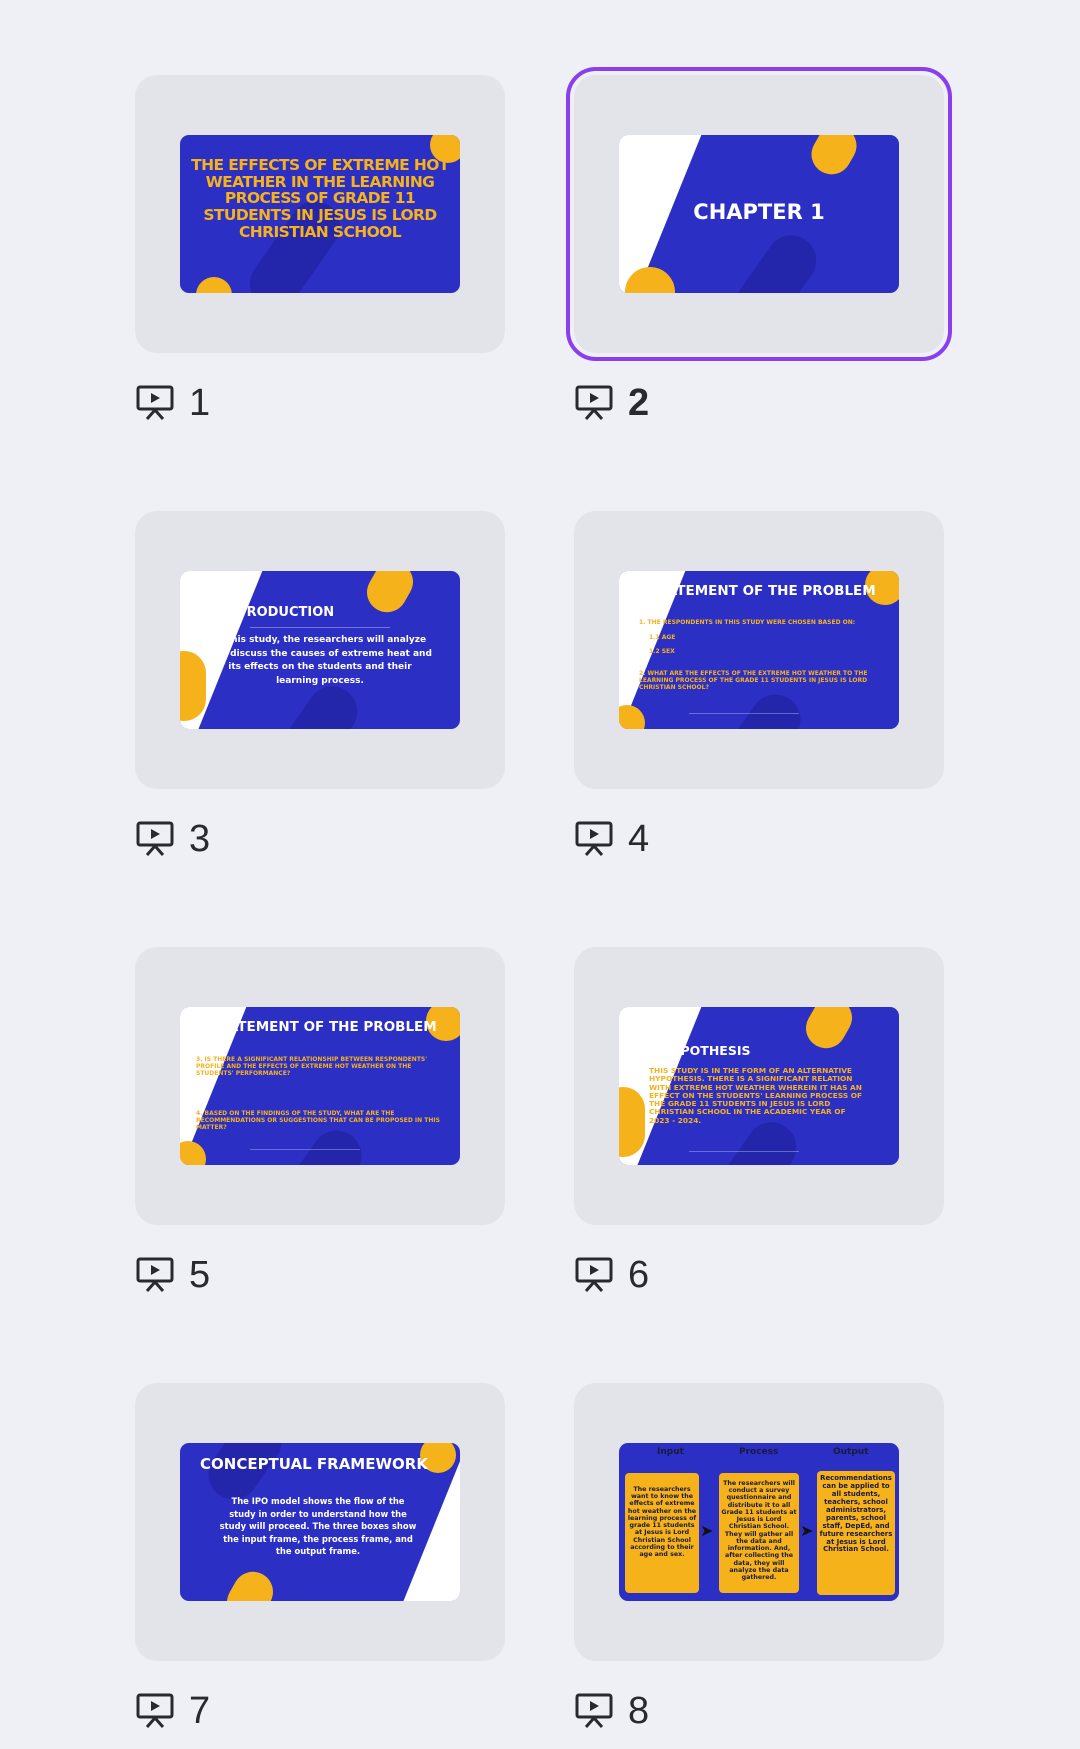  What do you see at coordinates (639, 1274) in the screenshot?
I see `slide-number: 6` at bounding box center [639, 1274].